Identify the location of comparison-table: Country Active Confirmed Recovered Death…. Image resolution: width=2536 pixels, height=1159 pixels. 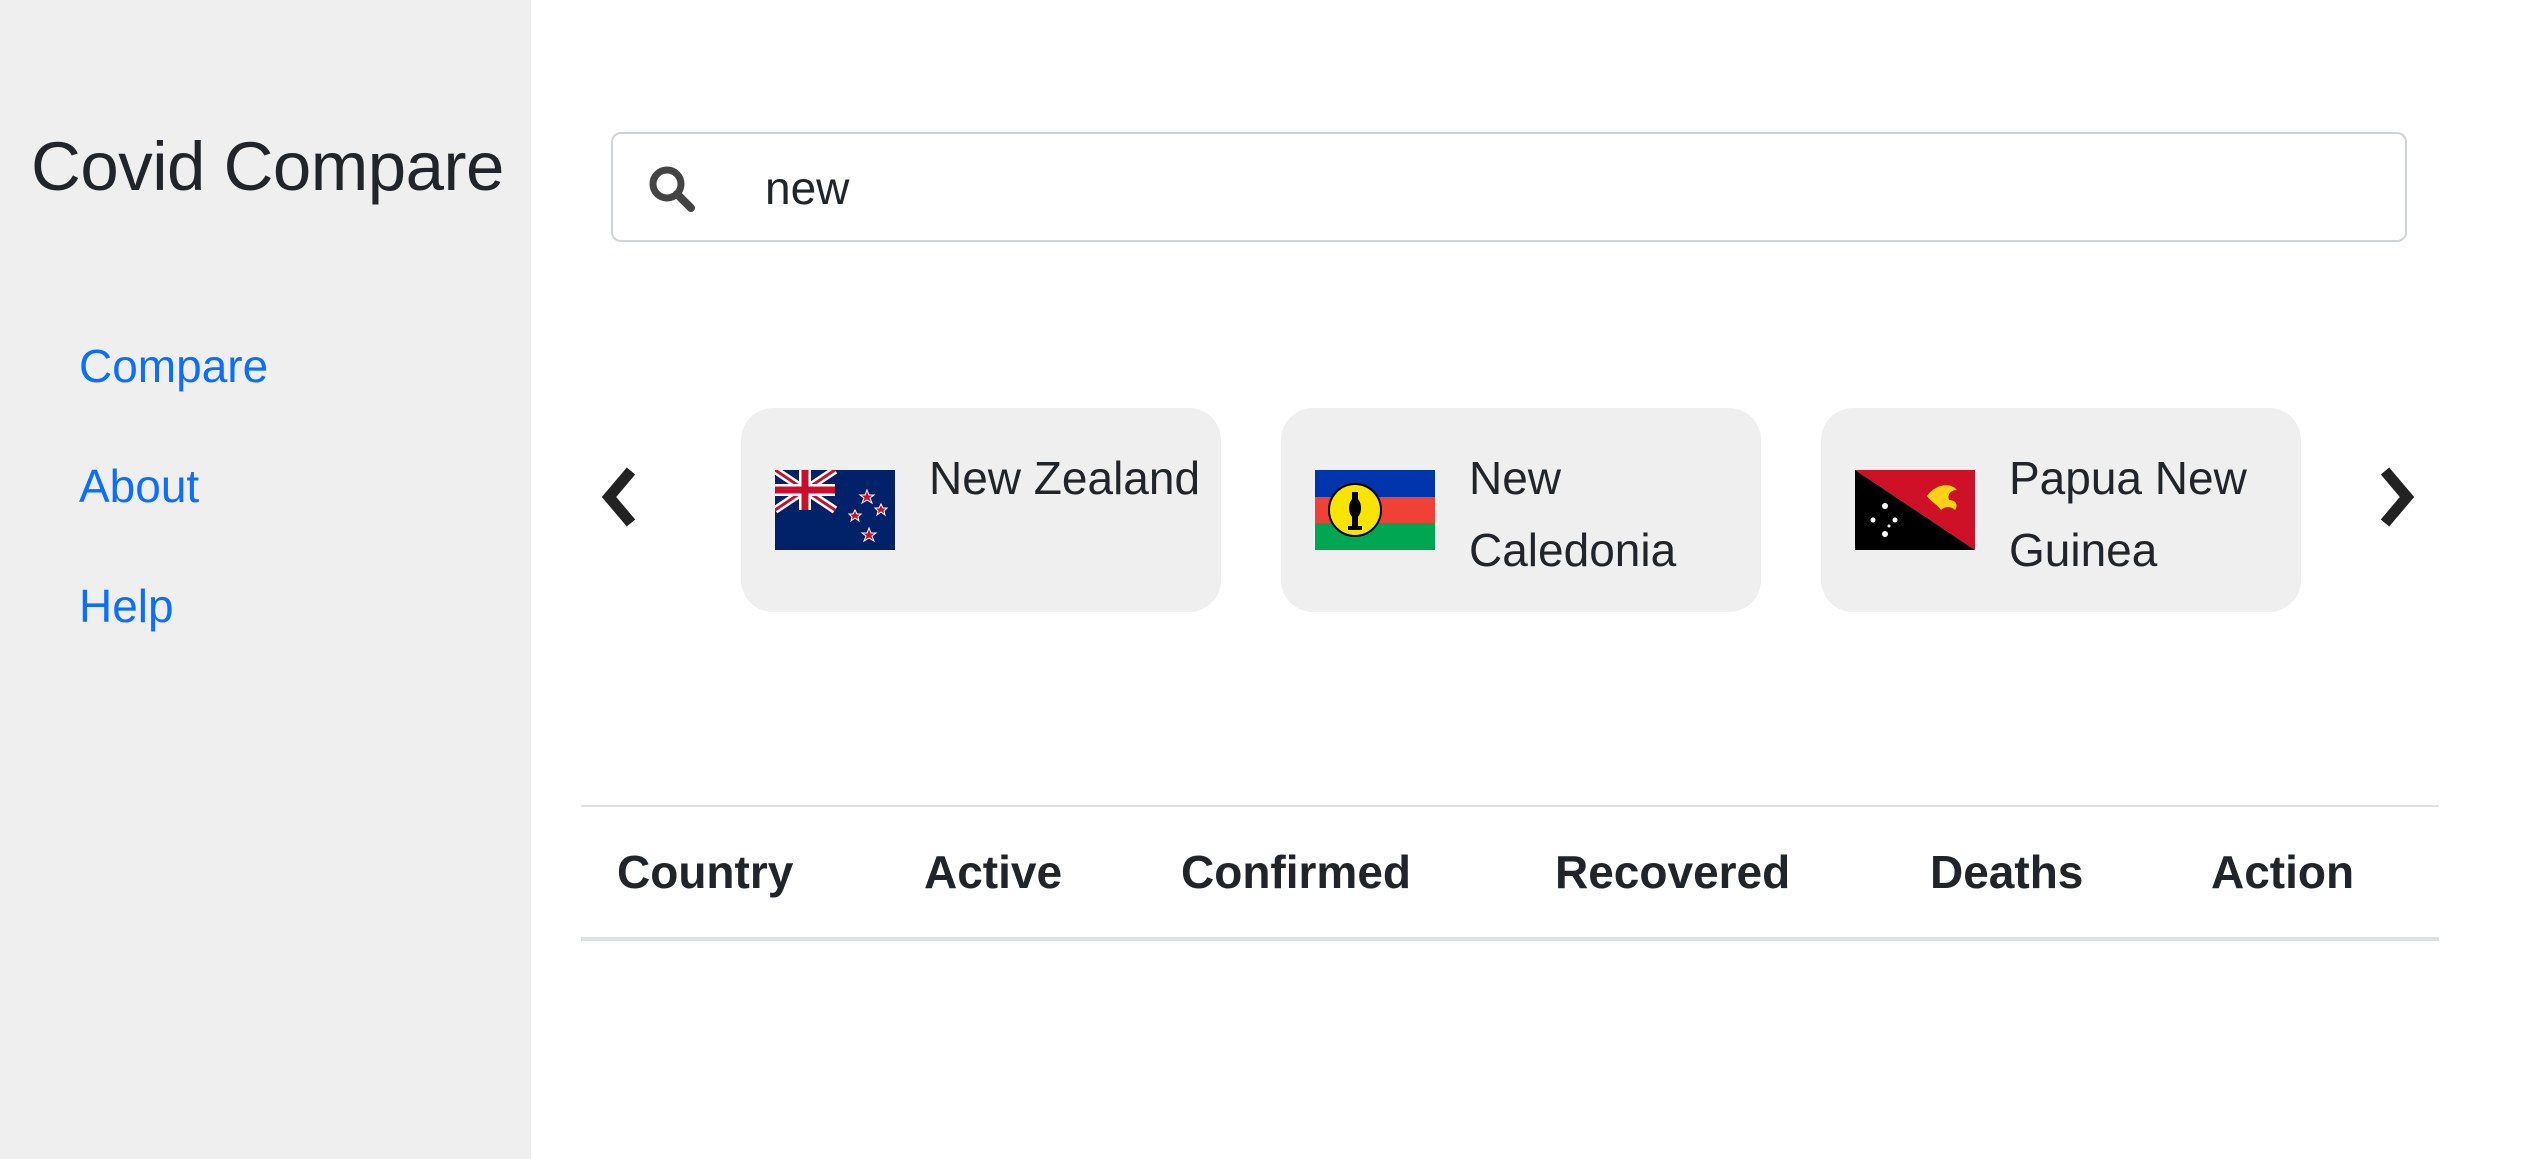
(1510, 873).